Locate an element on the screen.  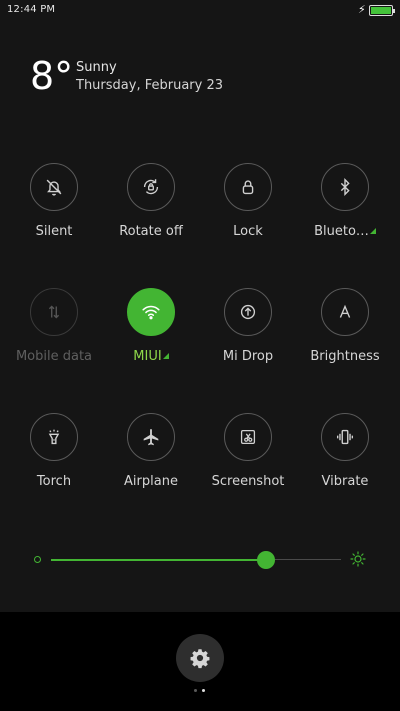
toggle-airplane: Airplane is located at coordinates (151, 451).